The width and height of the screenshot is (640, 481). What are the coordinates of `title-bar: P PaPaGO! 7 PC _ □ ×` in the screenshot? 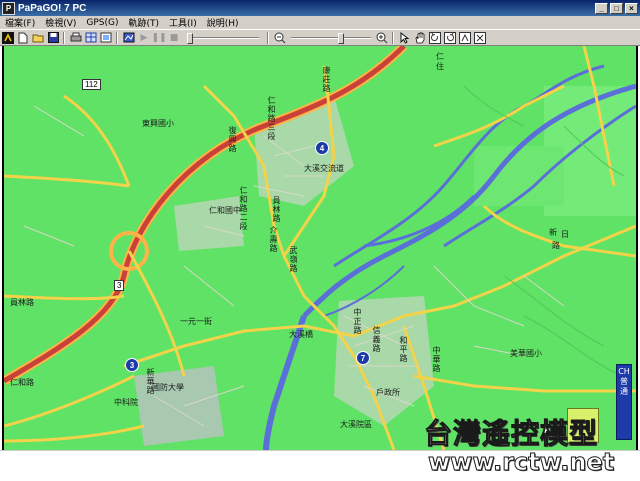 It's located at (320, 8).